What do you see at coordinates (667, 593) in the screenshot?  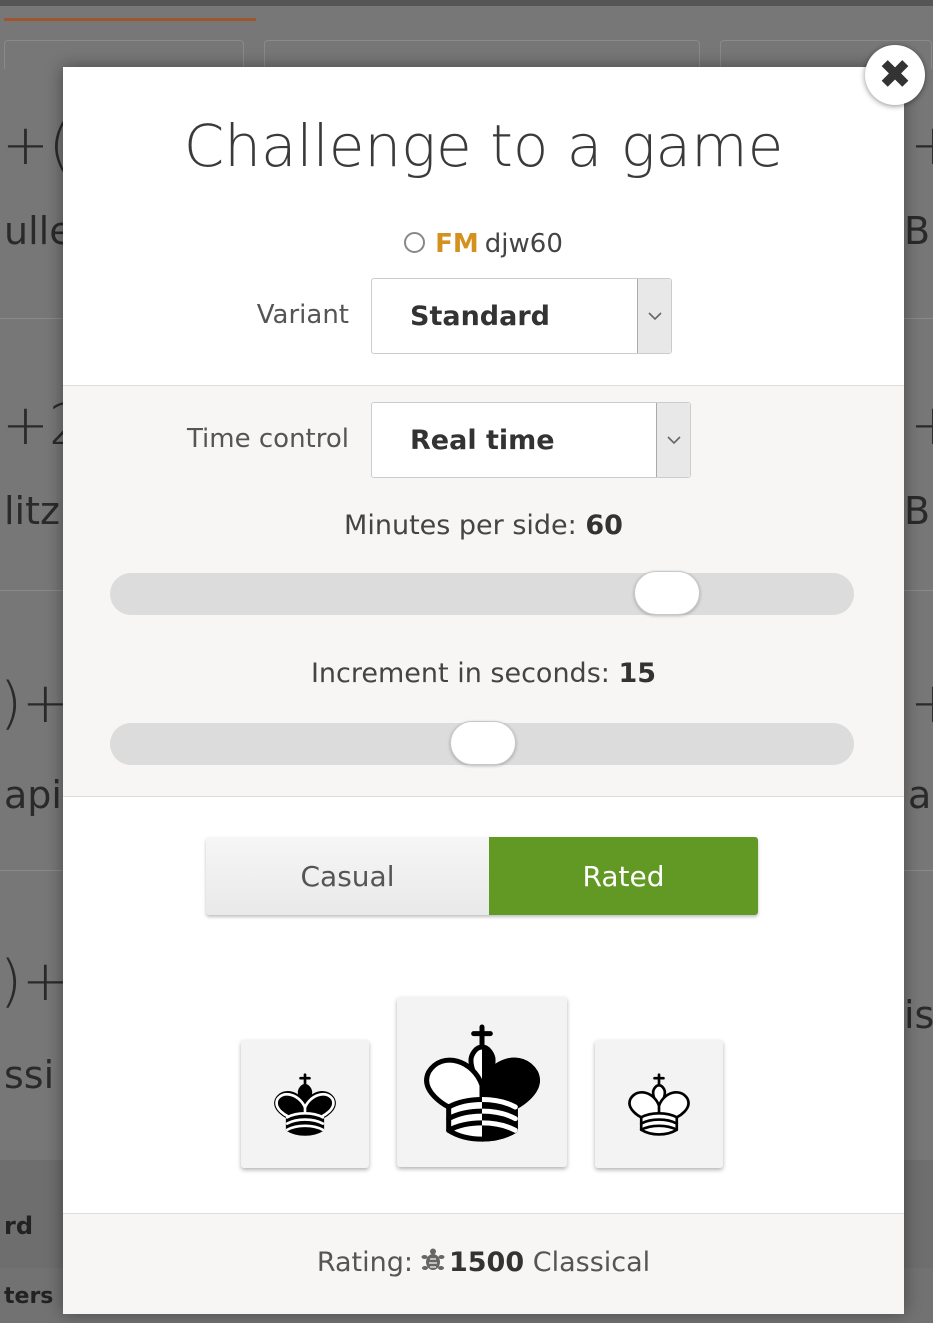 I see `minutes-slider-thumb` at bounding box center [667, 593].